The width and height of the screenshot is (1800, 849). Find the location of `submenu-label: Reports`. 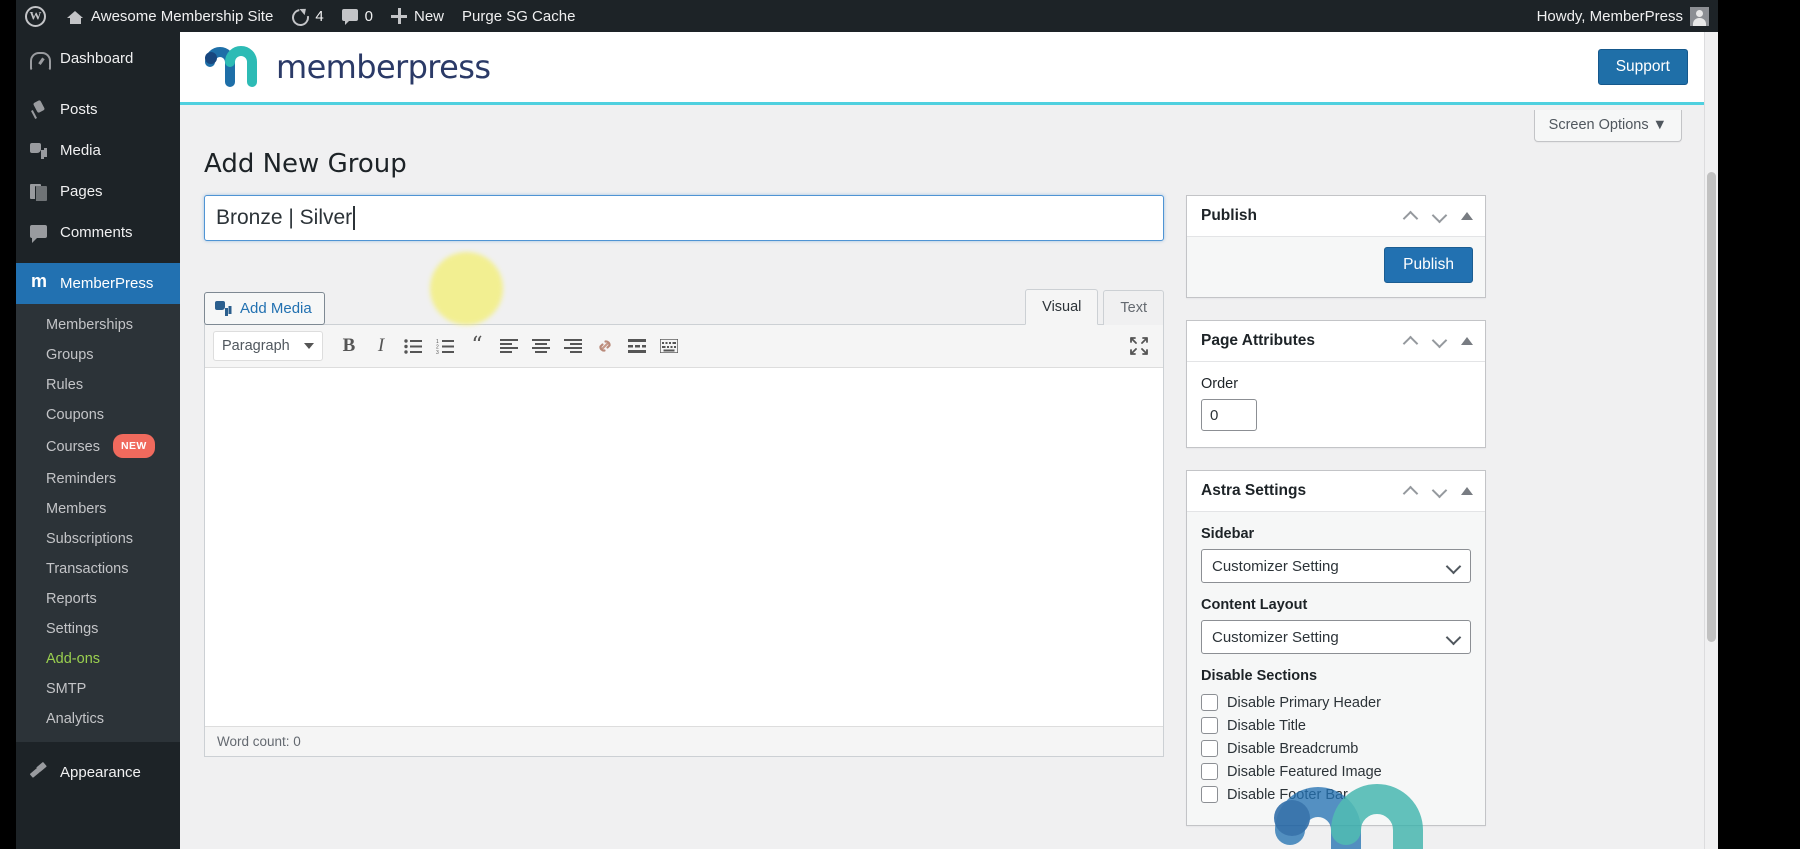

submenu-label: Reports is located at coordinates (71, 599).